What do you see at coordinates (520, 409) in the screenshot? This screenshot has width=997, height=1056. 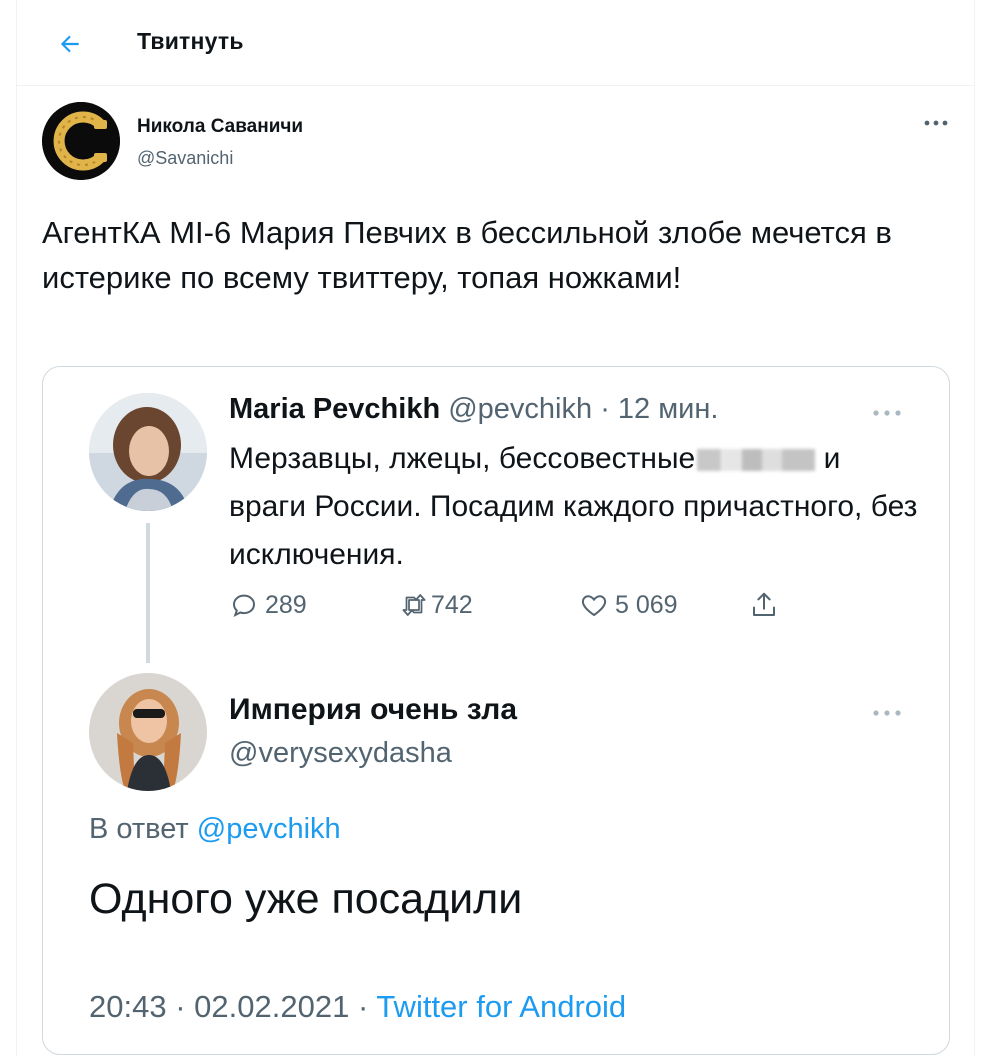 I see `quoted-handle-1: @pevchikh` at bounding box center [520, 409].